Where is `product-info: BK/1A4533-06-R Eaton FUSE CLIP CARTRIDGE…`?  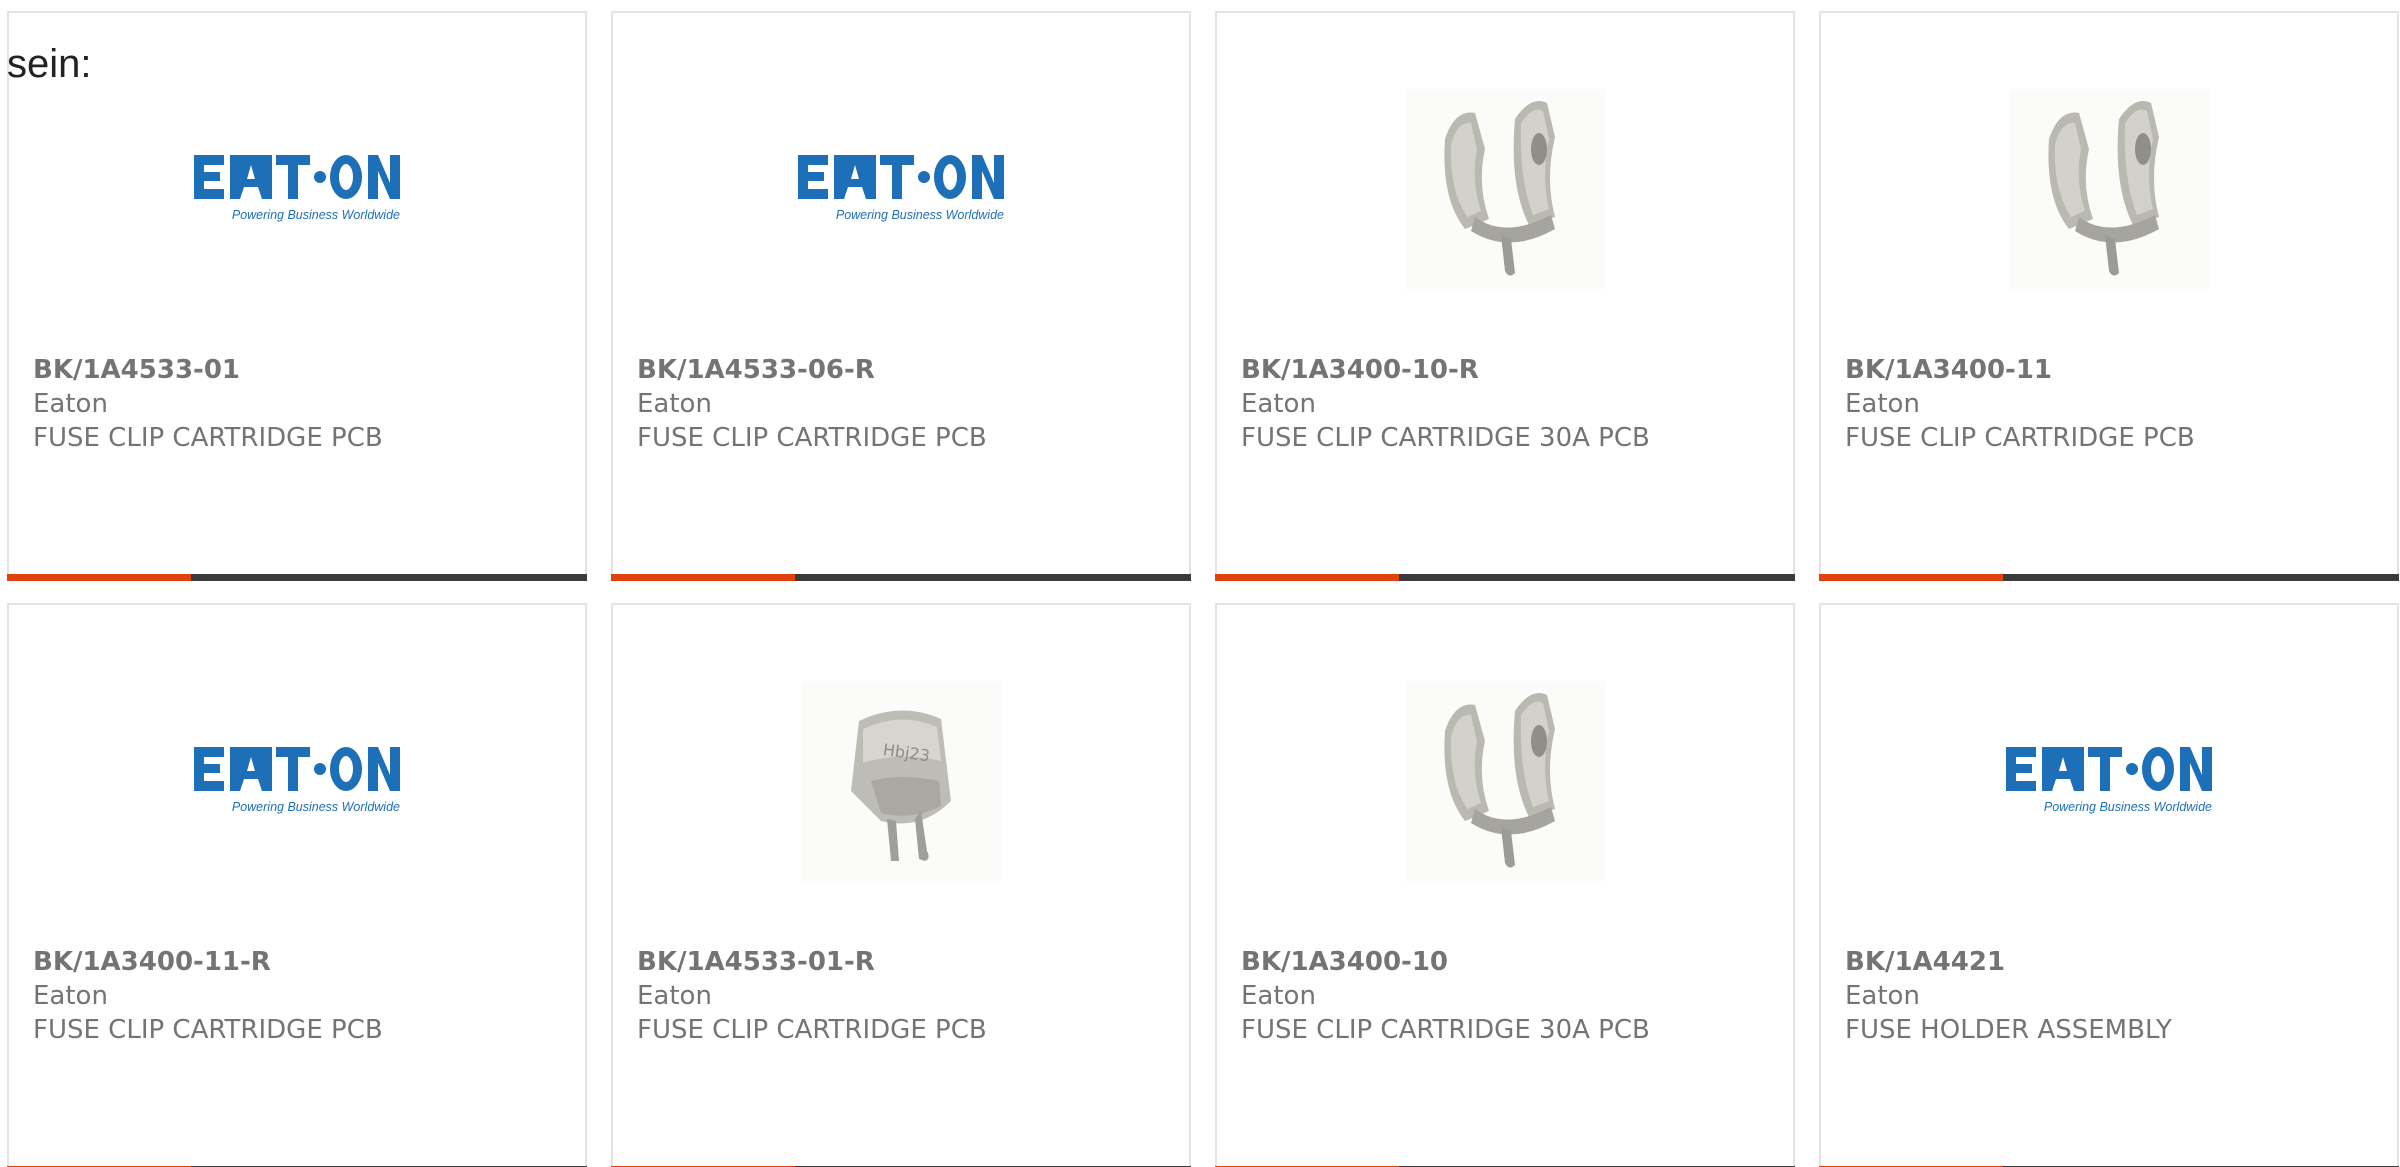 product-info: BK/1A4533-06-R Eaton FUSE CLIP CARTRIDGE… is located at coordinates (905, 404).